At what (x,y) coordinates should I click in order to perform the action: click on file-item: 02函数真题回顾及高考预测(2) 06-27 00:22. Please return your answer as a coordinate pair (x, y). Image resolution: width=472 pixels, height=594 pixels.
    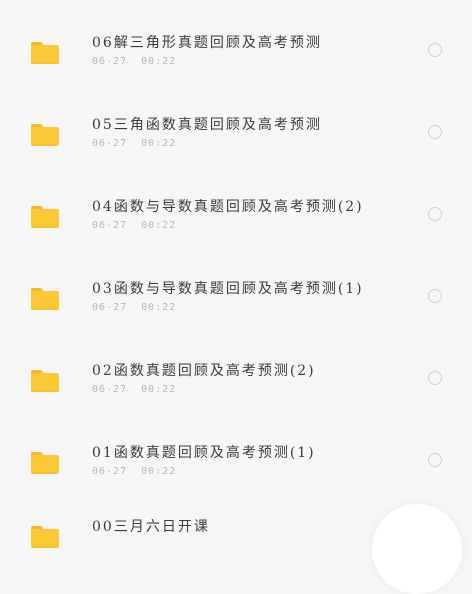
    Looking at the image, I should click on (236, 404).